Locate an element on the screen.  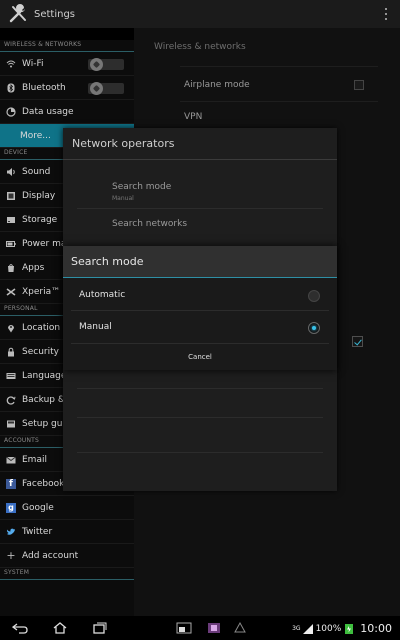
speaker-icon is located at coordinates (11, 172).